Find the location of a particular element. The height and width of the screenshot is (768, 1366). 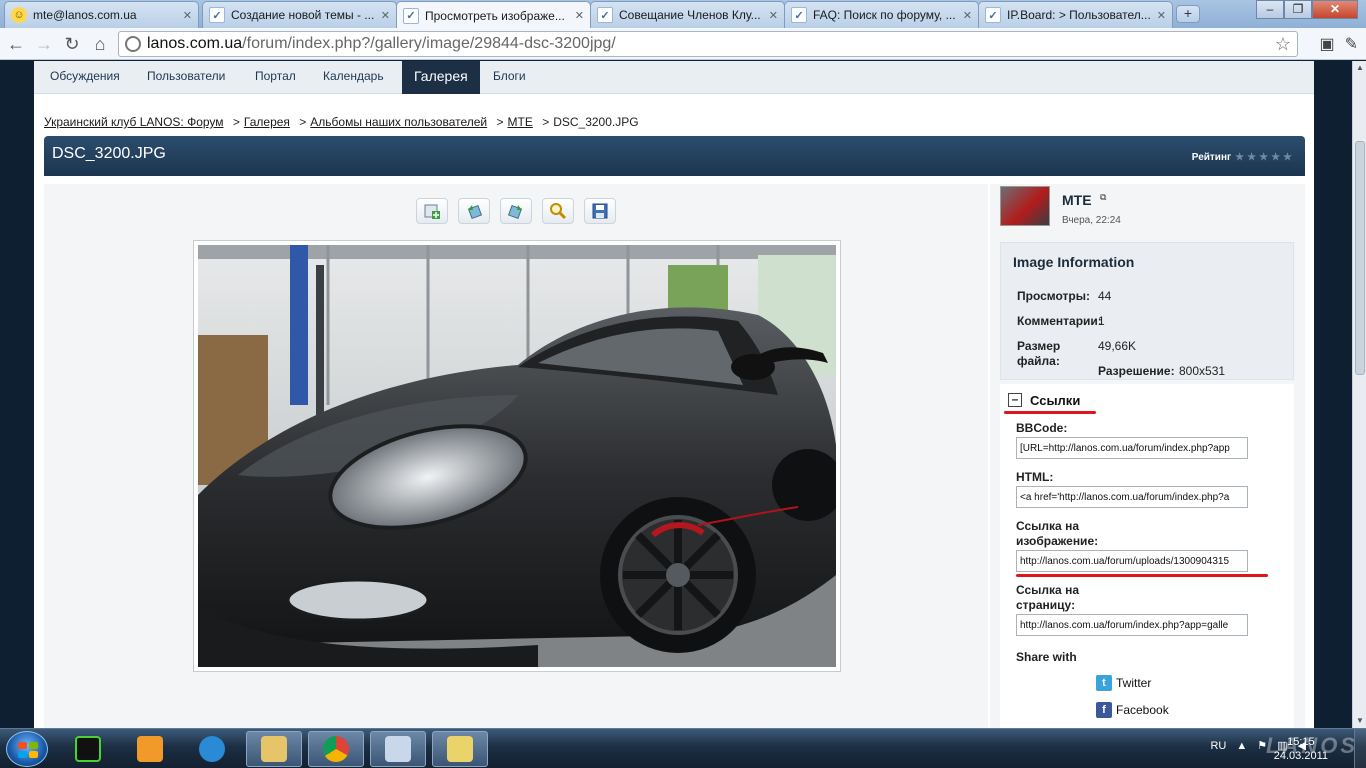

rating-label: Рейтинг is located at coordinates (1211, 157).